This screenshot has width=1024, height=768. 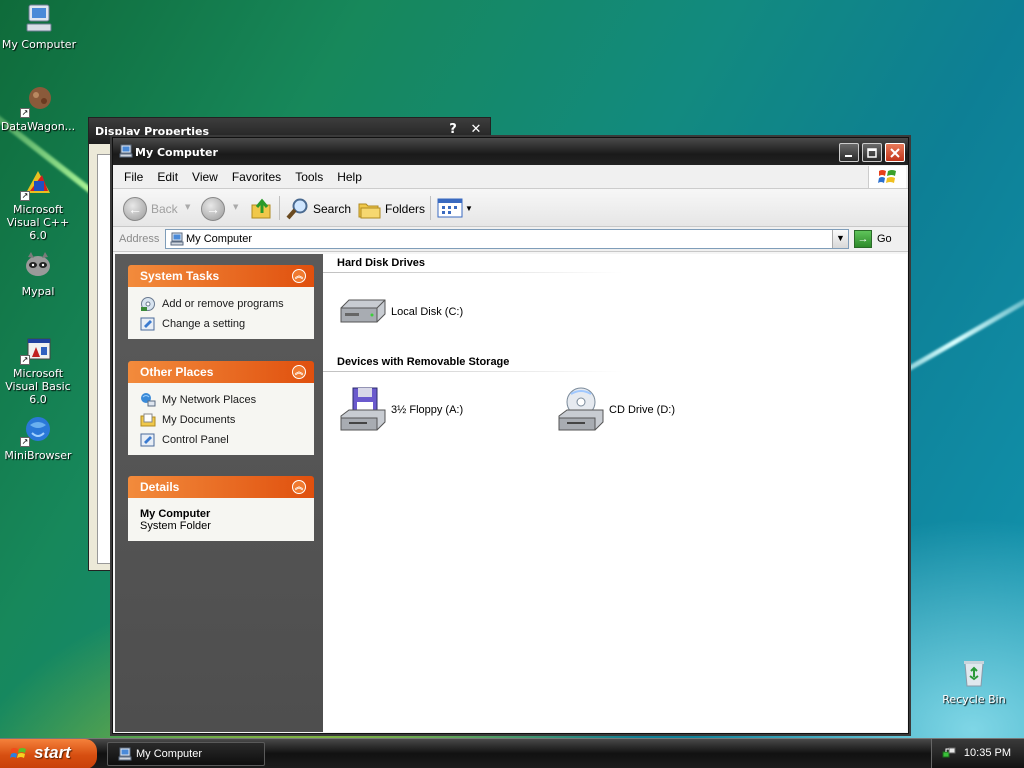 I want to click on desktop-icon-label: Microsoft Visual C++ 6.0, so click(x=38, y=222).